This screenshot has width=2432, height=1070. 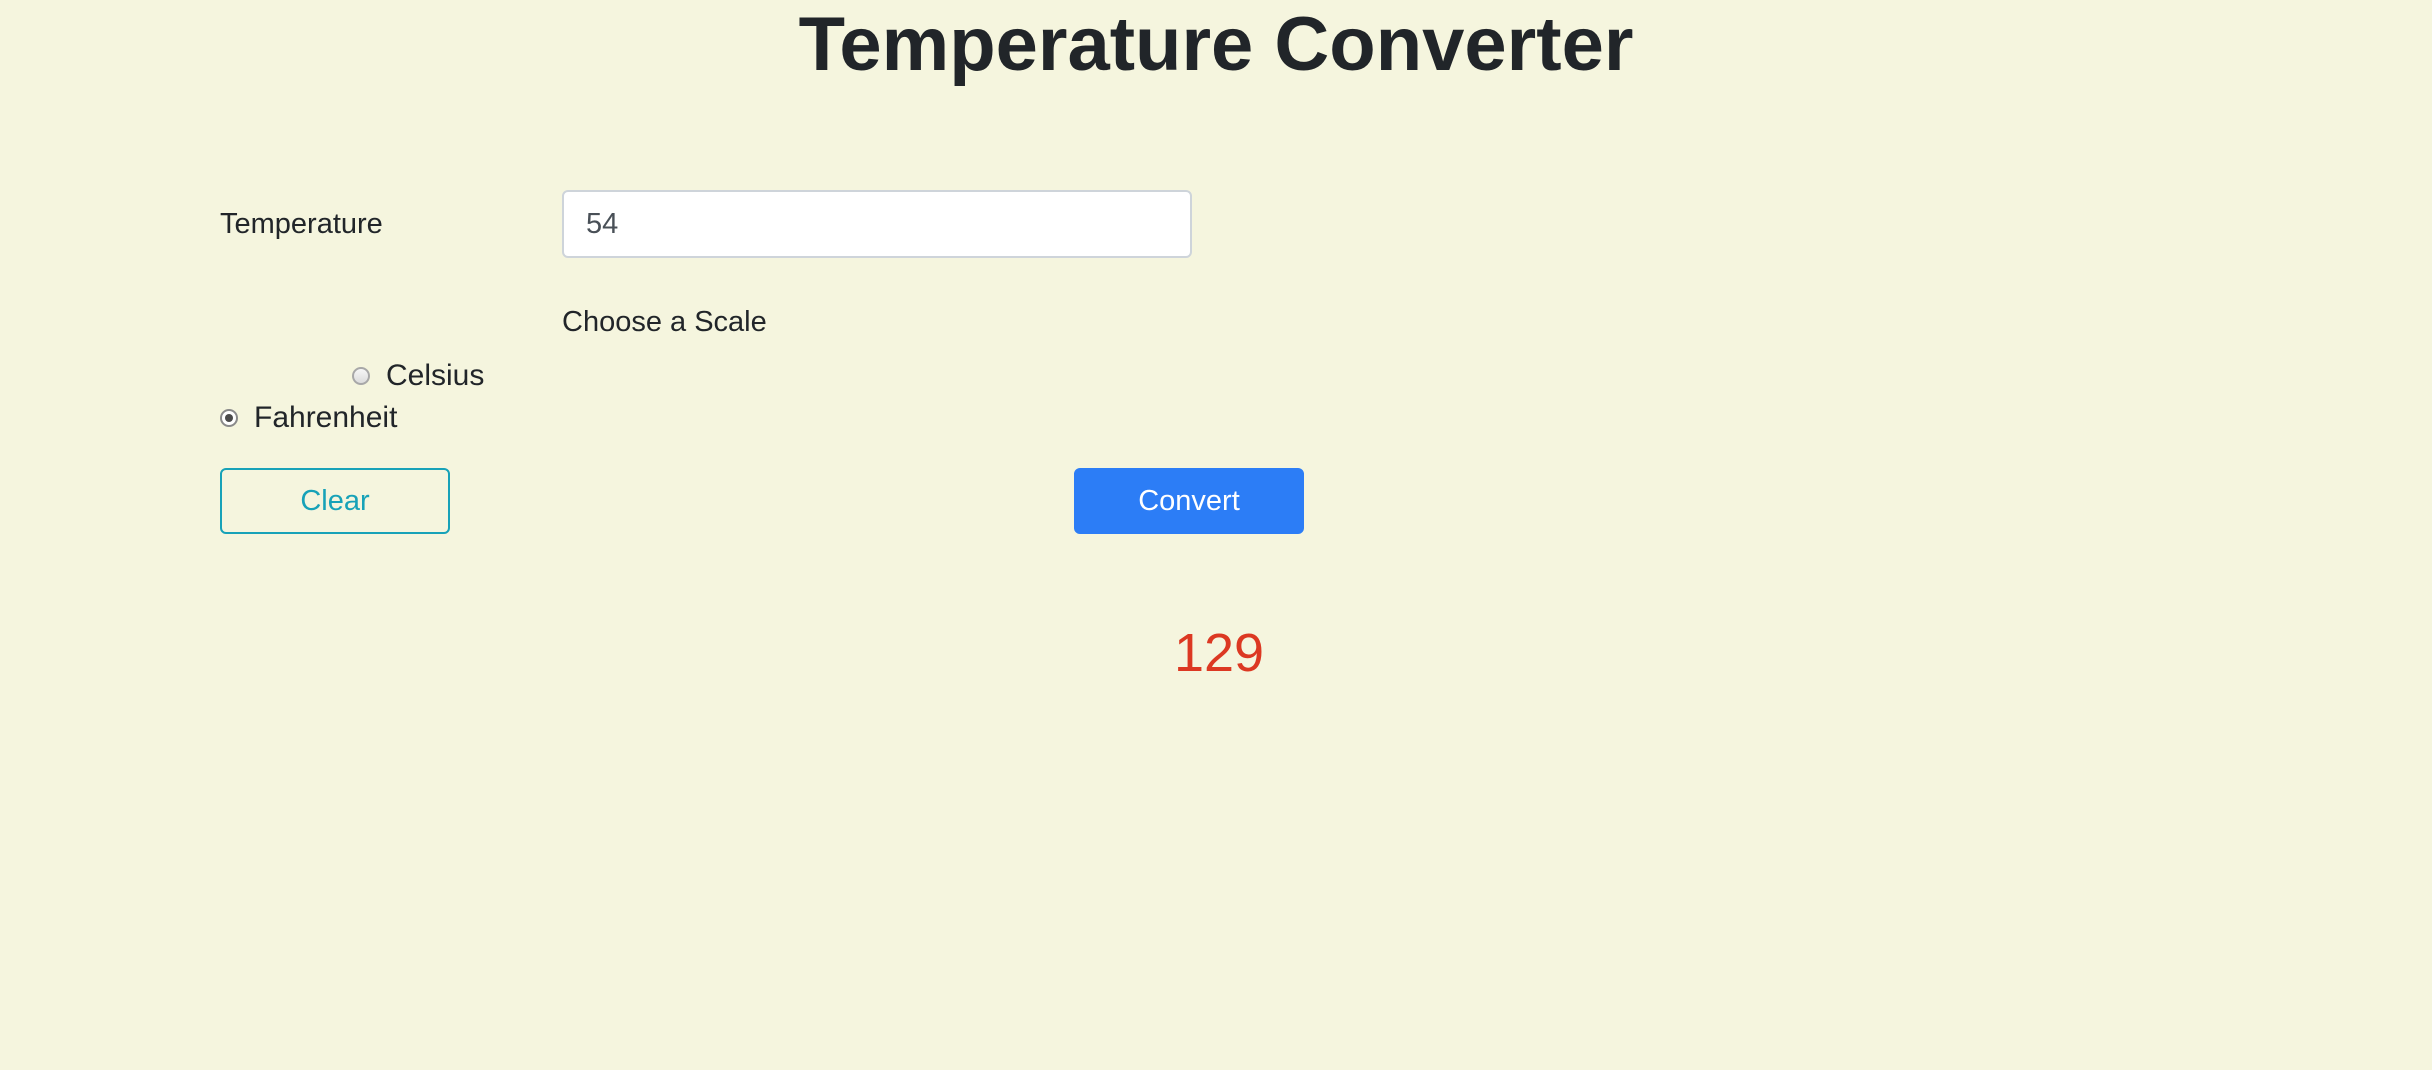 I want to click on celsius-option: Celsius, so click(x=418, y=376).